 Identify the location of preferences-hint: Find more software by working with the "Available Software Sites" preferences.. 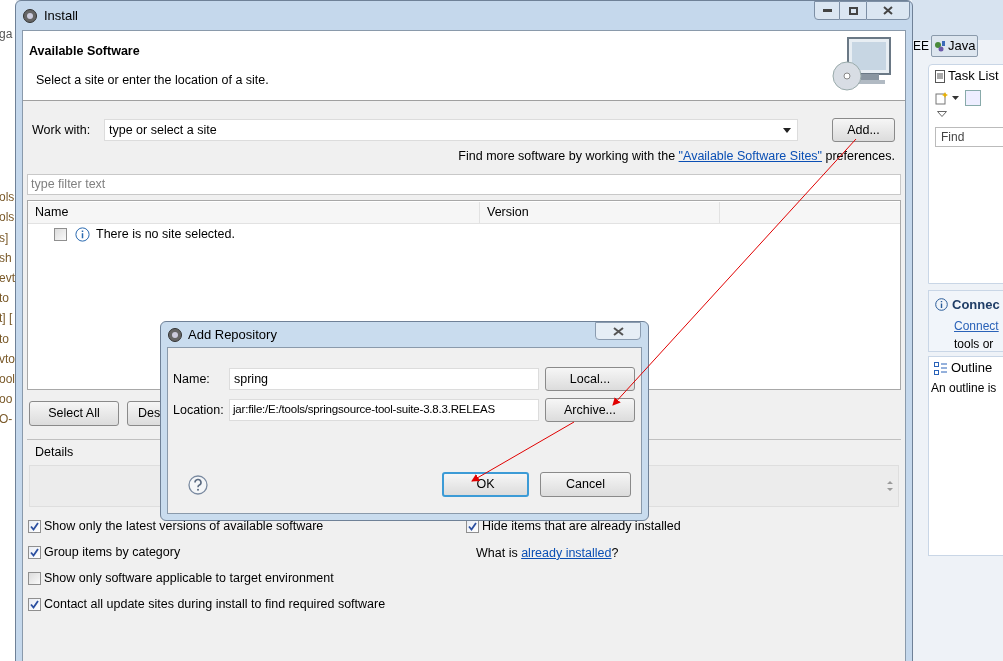
(676, 156).